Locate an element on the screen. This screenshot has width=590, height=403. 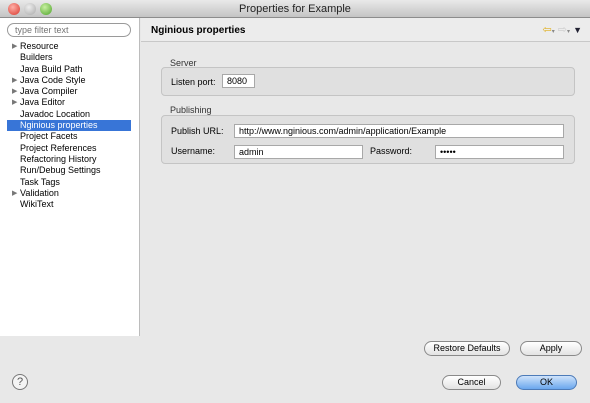
apply-button: Apply is located at coordinates (551, 348).